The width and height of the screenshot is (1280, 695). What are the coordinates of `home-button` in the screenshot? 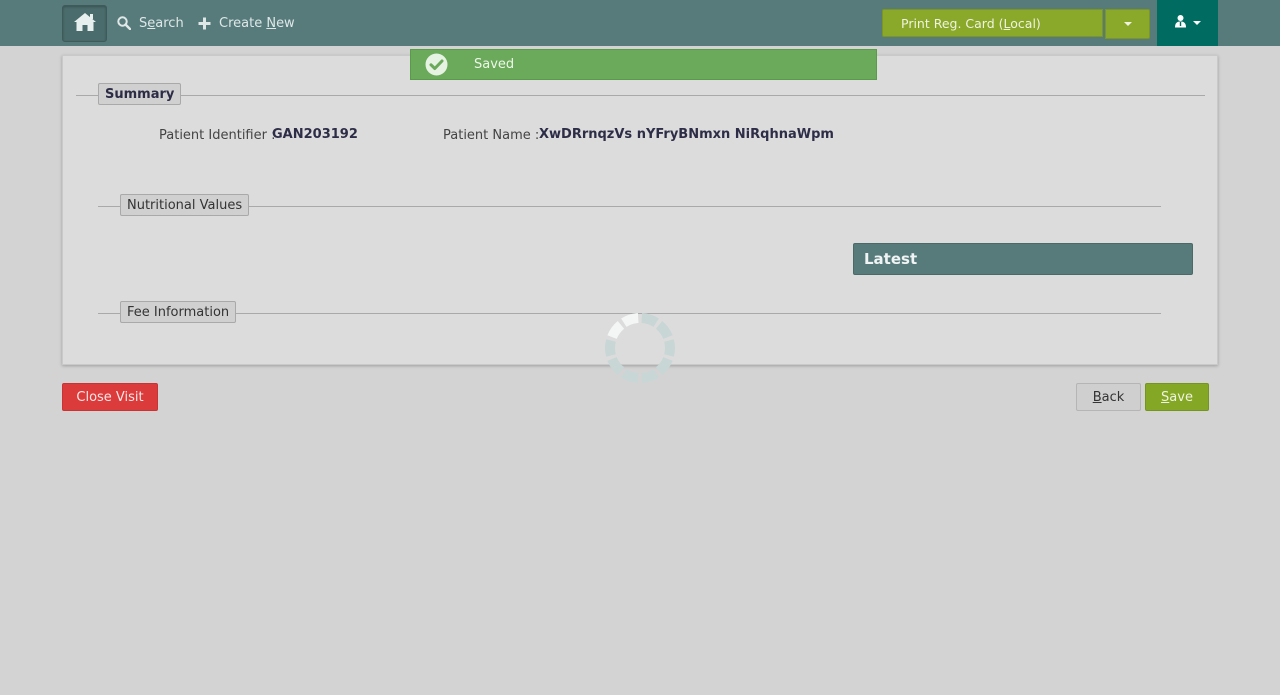 It's located at (84, 23).